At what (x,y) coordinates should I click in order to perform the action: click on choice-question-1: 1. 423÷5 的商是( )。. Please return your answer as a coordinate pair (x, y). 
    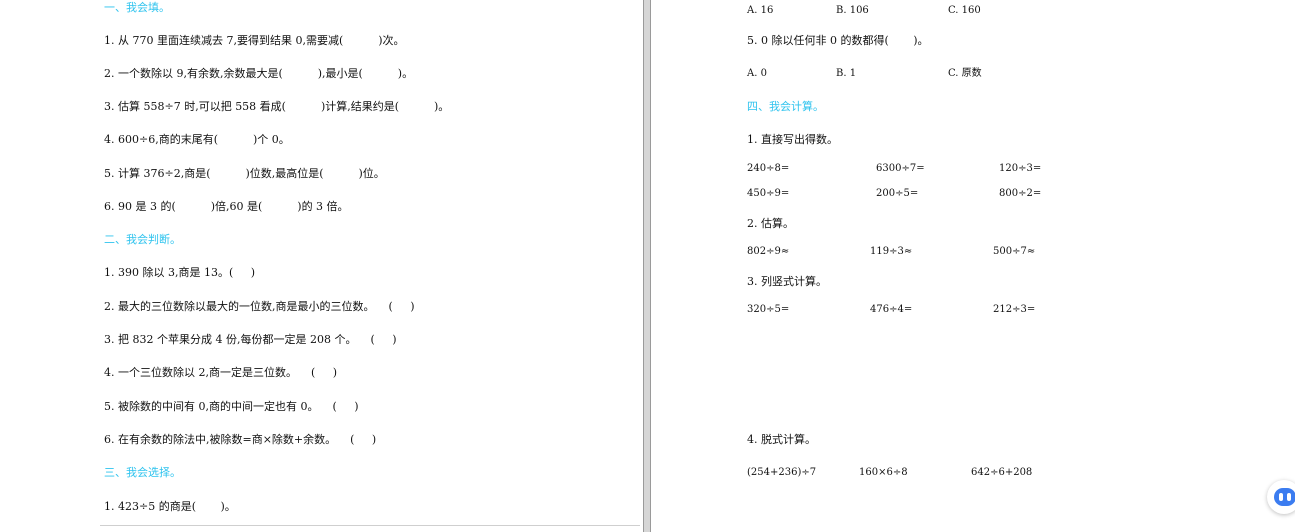
    Looking at the image, I should click on (170, 506).